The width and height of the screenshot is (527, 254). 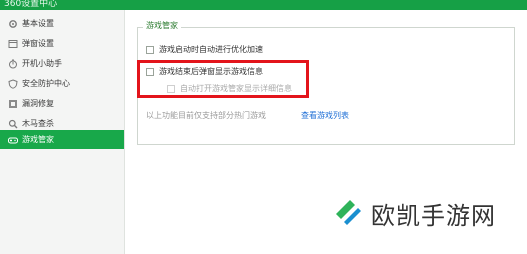 What do you see at coordinates (211, 49) in the screenshot?
I see `option-label: 游戏启动时自动进行优化加速` at bounding box center [211, 49].